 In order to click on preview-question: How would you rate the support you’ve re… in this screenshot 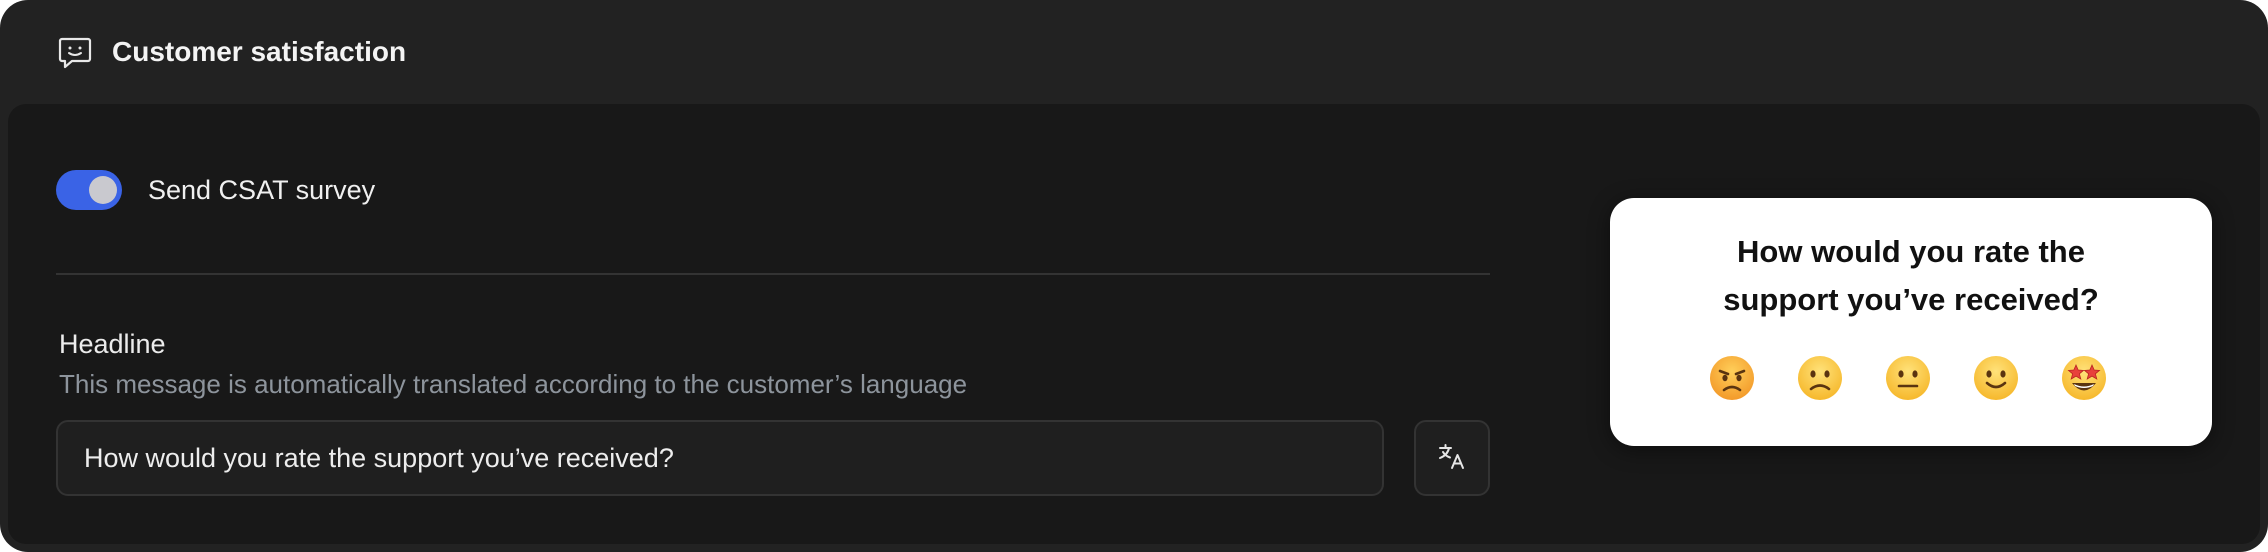, I will do `click(1911, 276)`.